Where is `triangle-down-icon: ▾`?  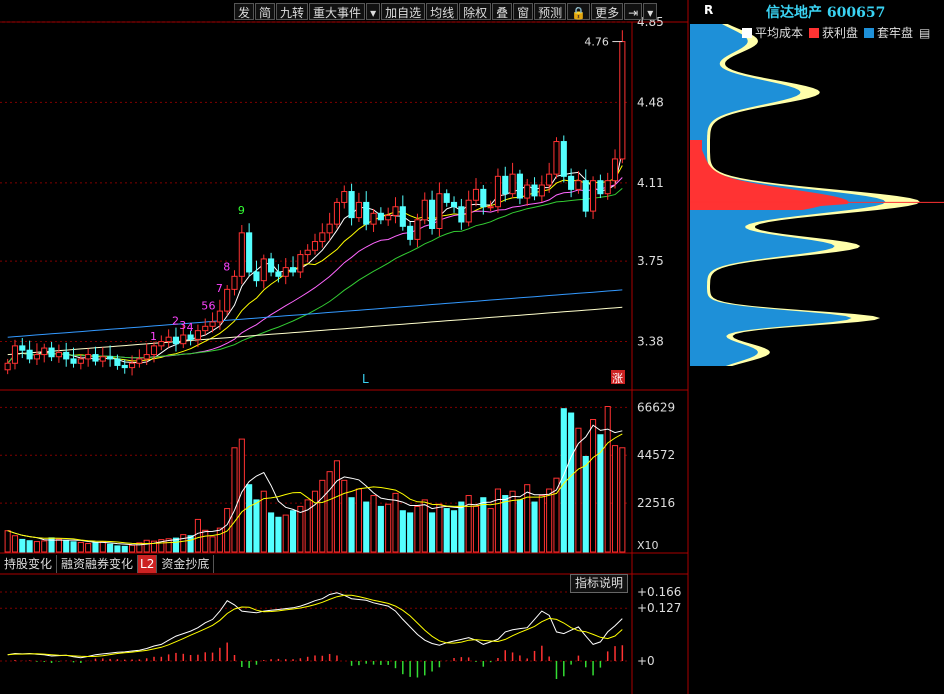 triangle-down-icon: ▾ is located at coordinates (373, 11).